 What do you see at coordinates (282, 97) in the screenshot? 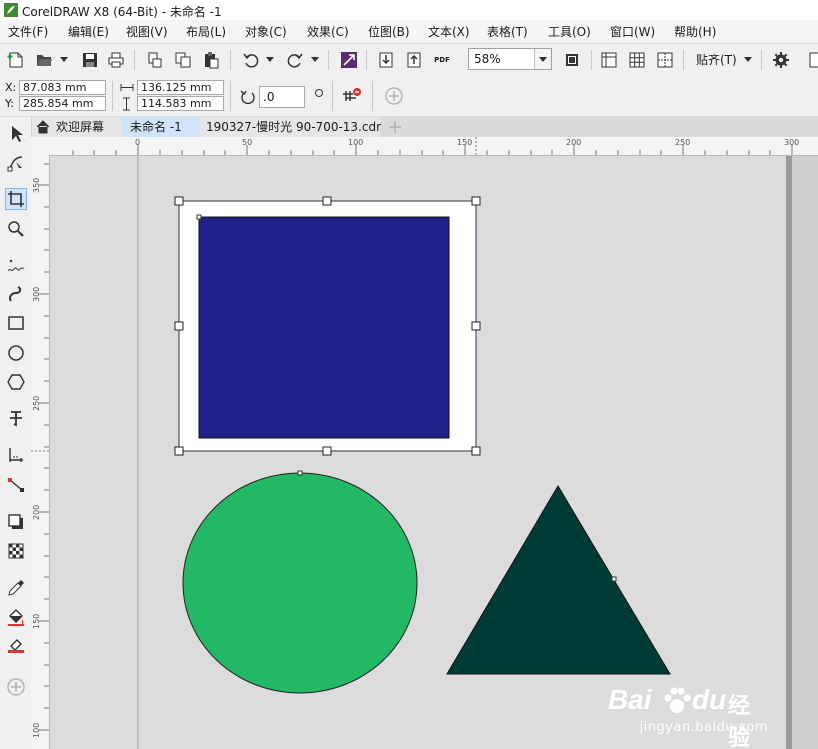
I see `rotation-angle-field: .0` at bounding box center [282, 97].